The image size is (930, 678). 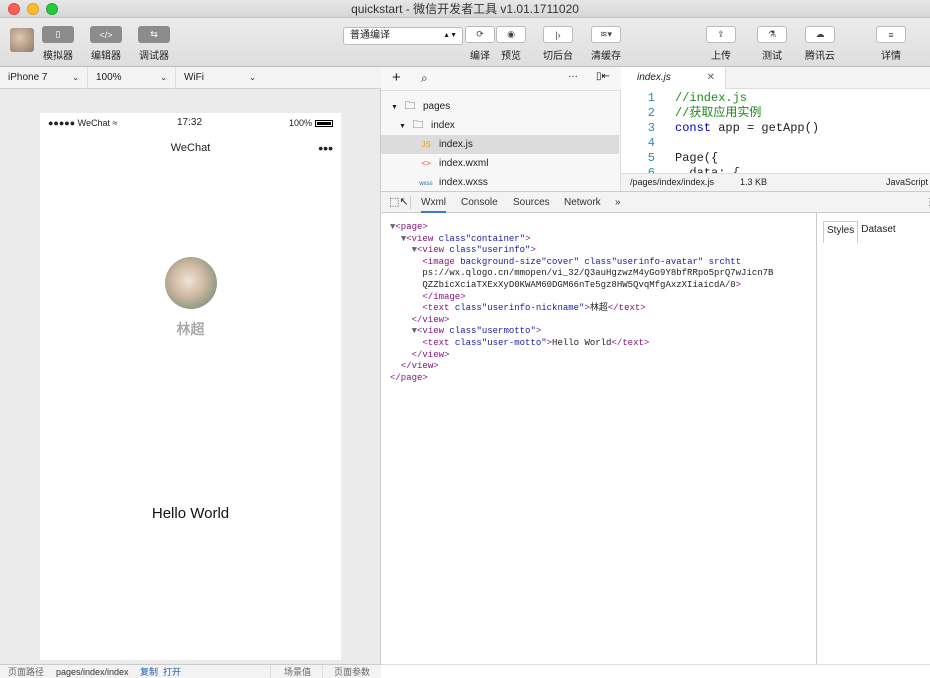 What do you see at coordinates (426, 163) in the screenshot?
I see `wxml-file-icon: <>` at bounding box center [426, 163].